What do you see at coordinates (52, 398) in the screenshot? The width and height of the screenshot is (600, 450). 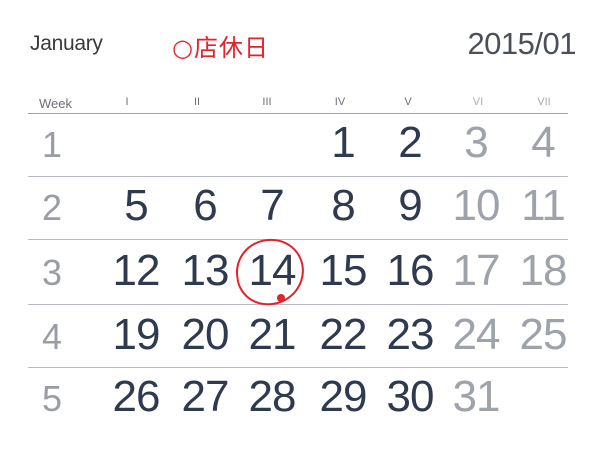 I see `week-number: 5` at bounding box center [52, 398].